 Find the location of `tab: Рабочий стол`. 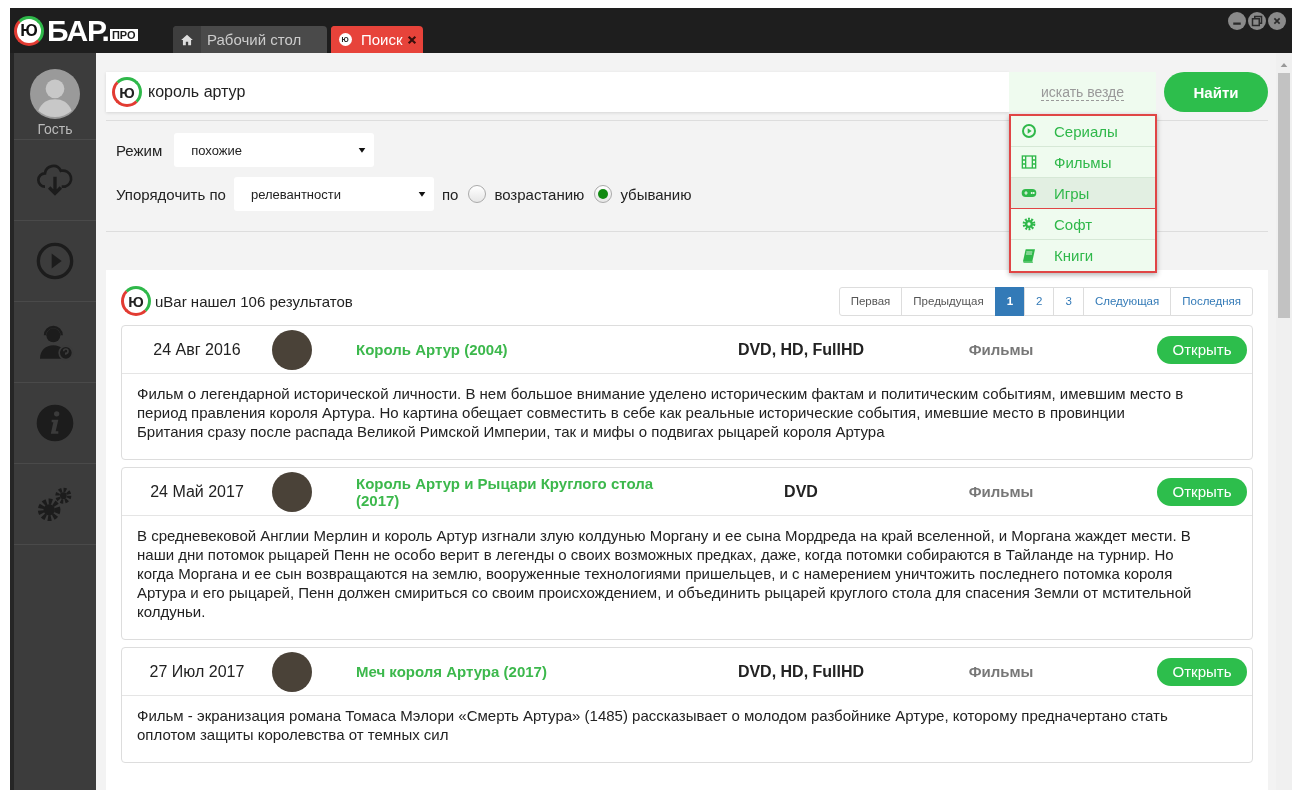

tab: Рабочий стол is located at coordinates (250, 39).